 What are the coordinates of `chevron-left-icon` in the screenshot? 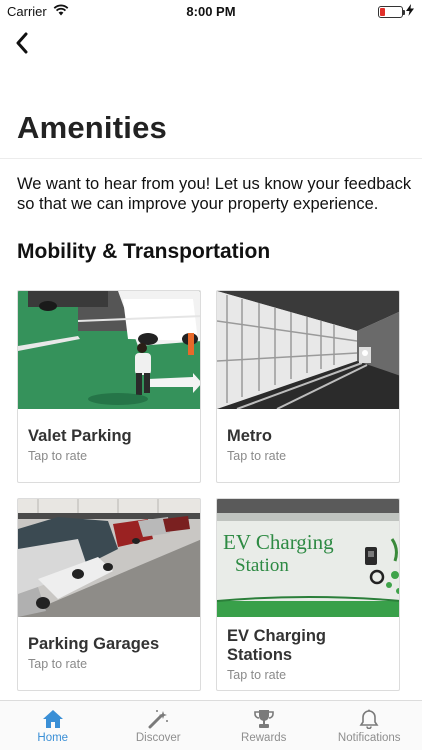 It's located at (22, 43).